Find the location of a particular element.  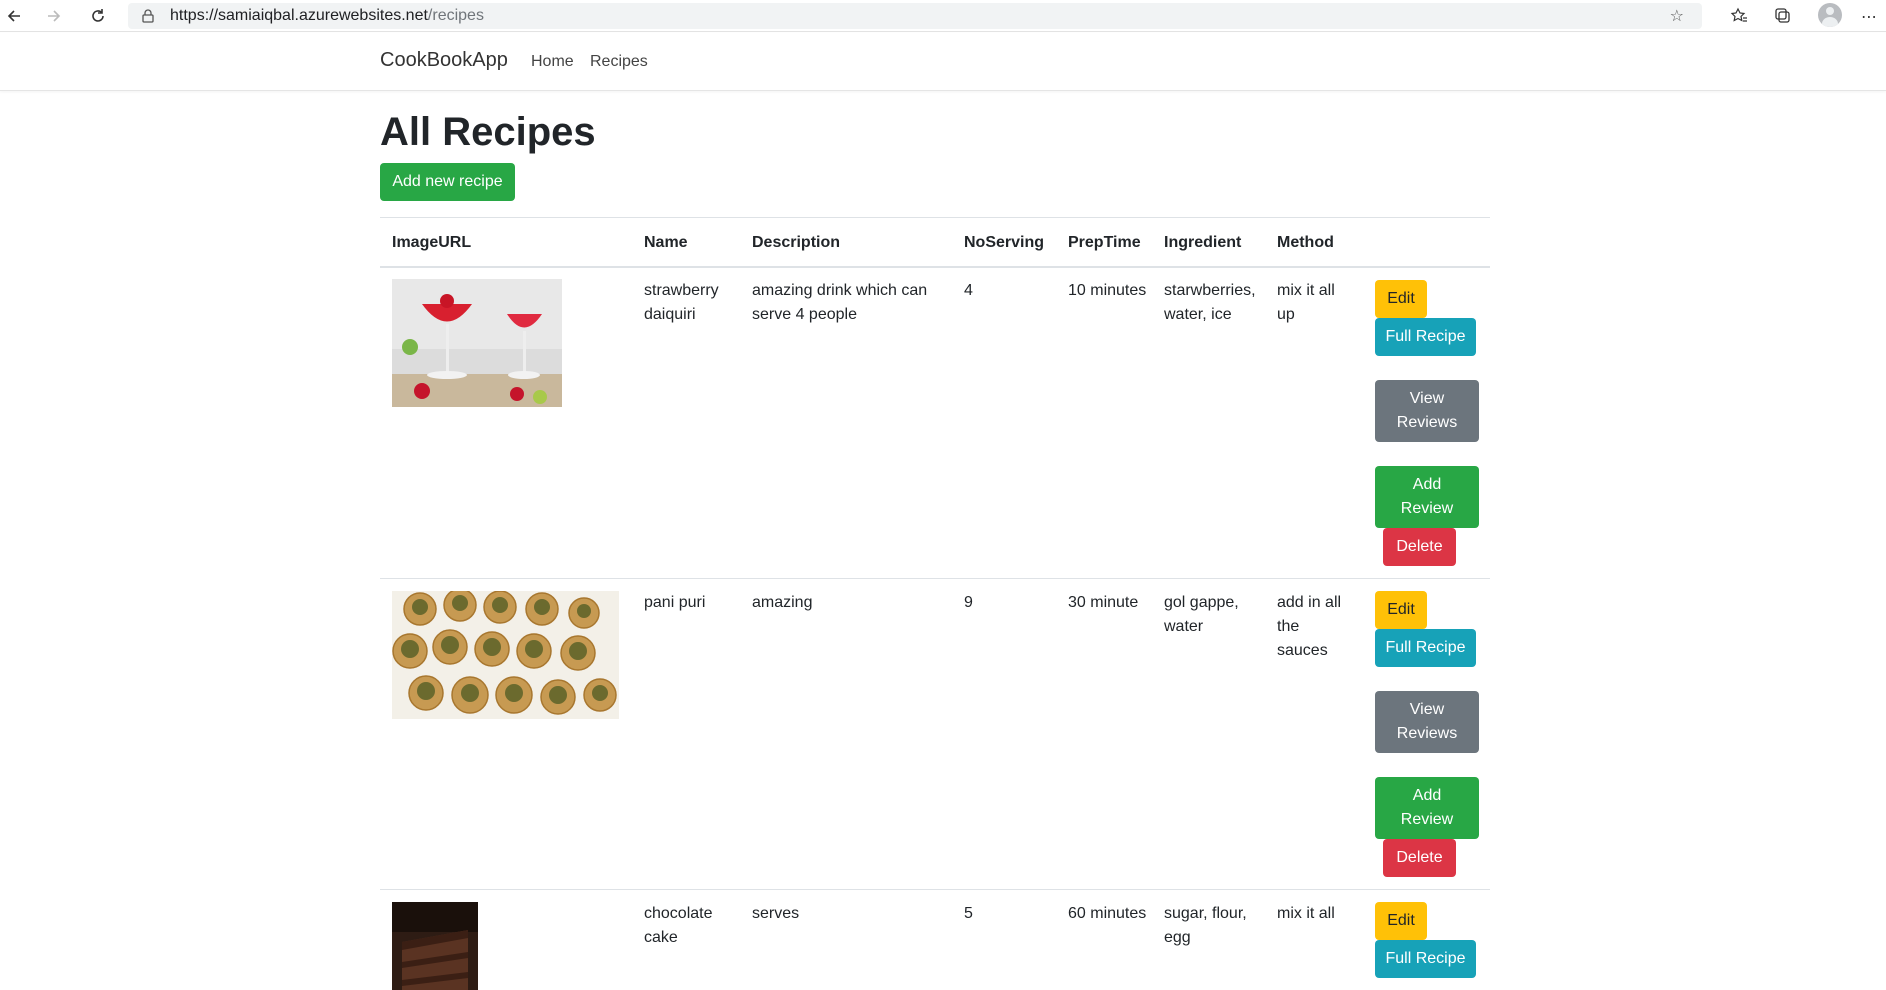

header-name: Name is located at coordinates (666, 242).